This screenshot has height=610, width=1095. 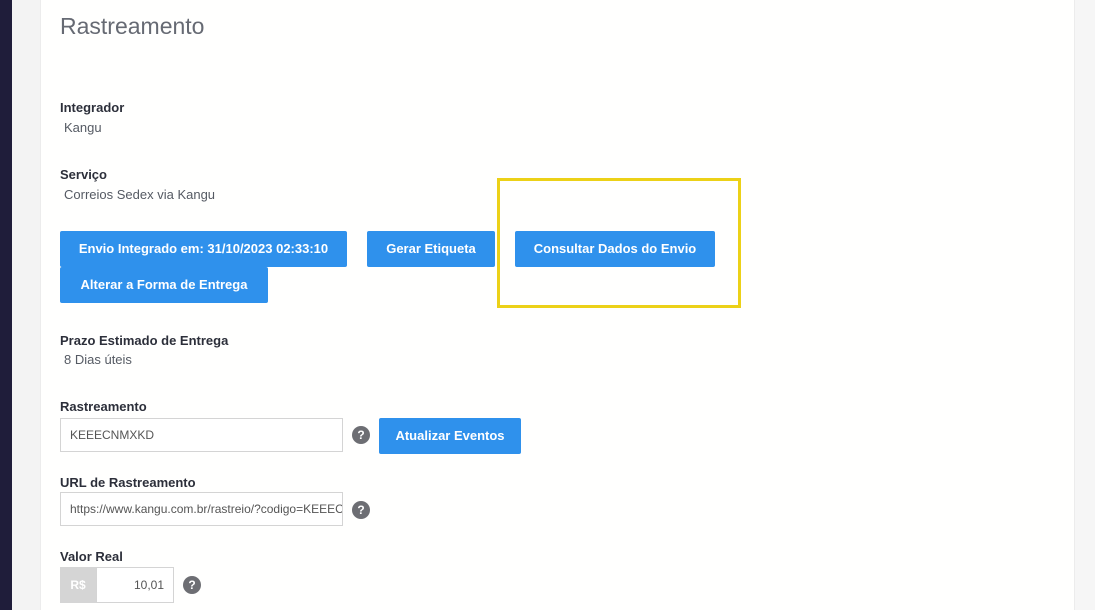 What do you see at coordinates (431, 249) in the screenshot?
I see `gerar-etiqueta-button: Gerar Etiqueta` at bounding box center [431, 249].